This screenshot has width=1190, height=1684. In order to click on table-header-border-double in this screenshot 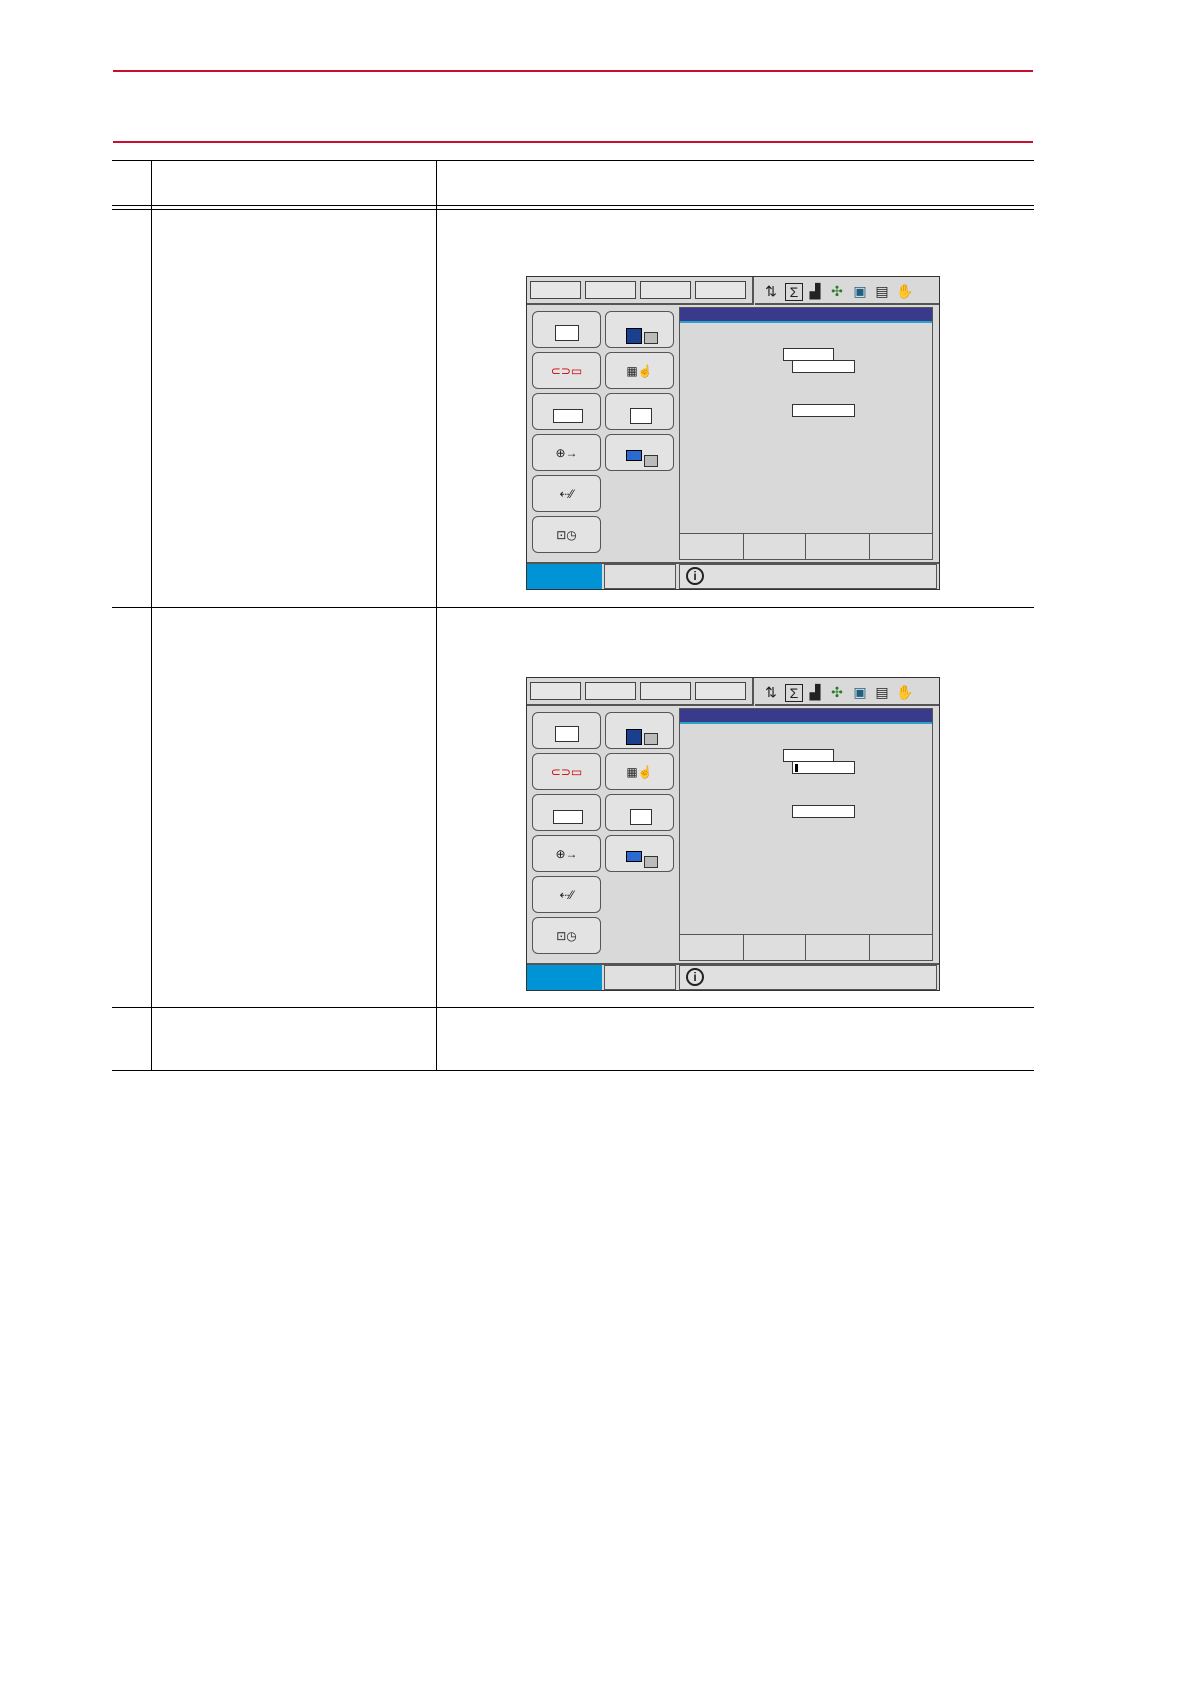, I will do `click(573, 209)`.